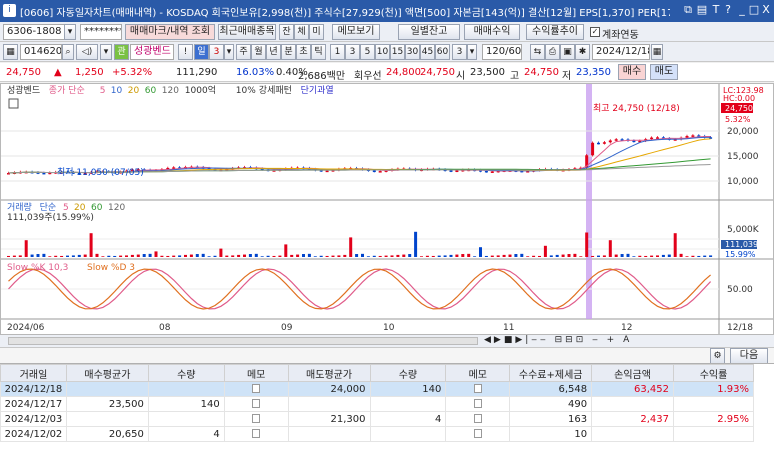 This screenshot has height=456, width=774. Describe the element at coordinates (515, 76) in the screenshot. I see `high-label: 고` at that location.